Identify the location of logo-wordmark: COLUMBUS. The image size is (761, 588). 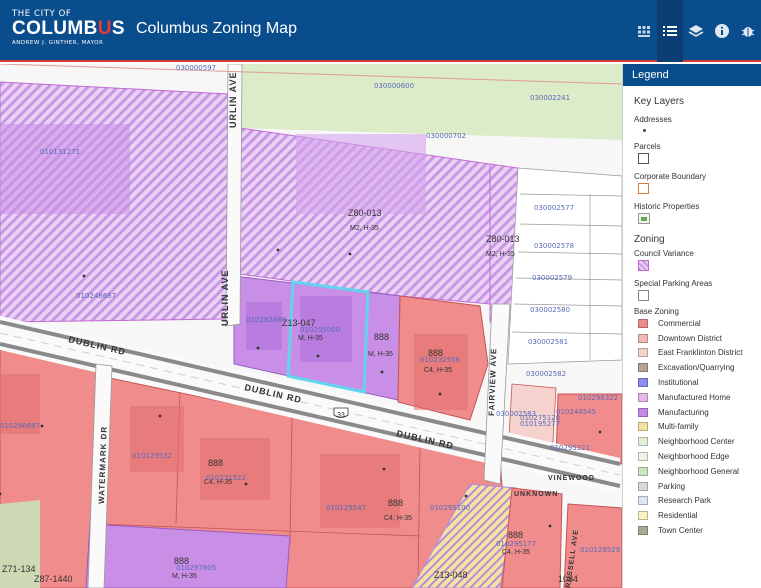
(68, 29).